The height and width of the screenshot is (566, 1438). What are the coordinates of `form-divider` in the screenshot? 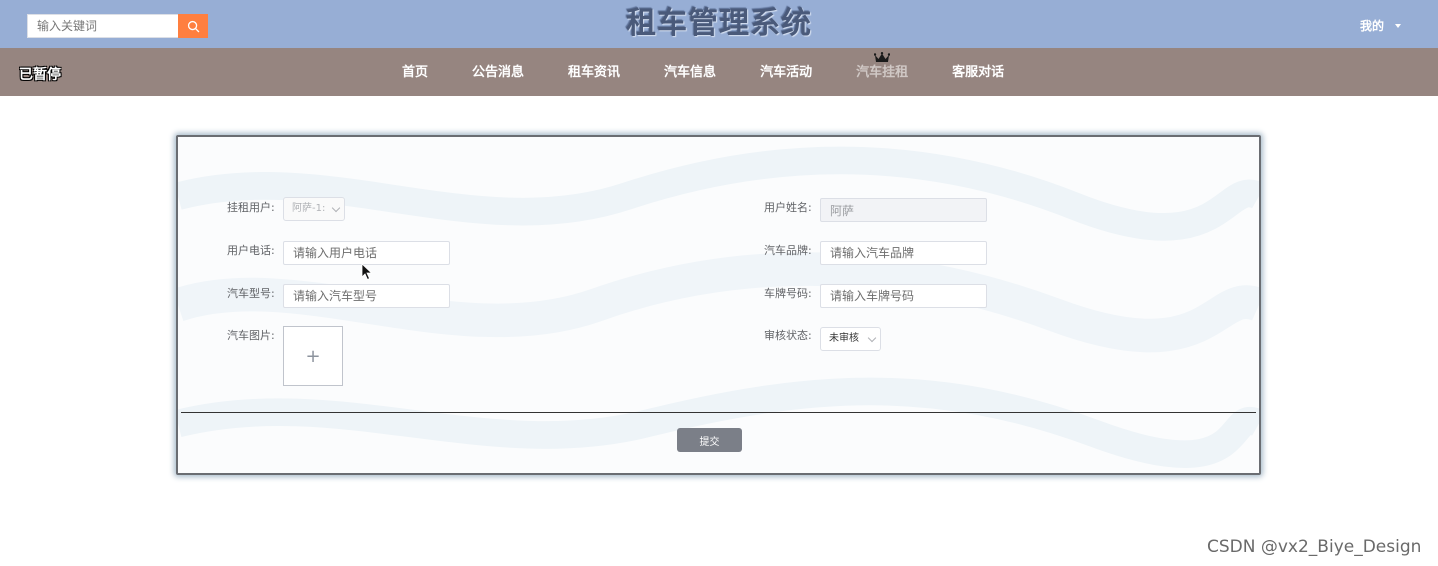 It's located at (718, 412).